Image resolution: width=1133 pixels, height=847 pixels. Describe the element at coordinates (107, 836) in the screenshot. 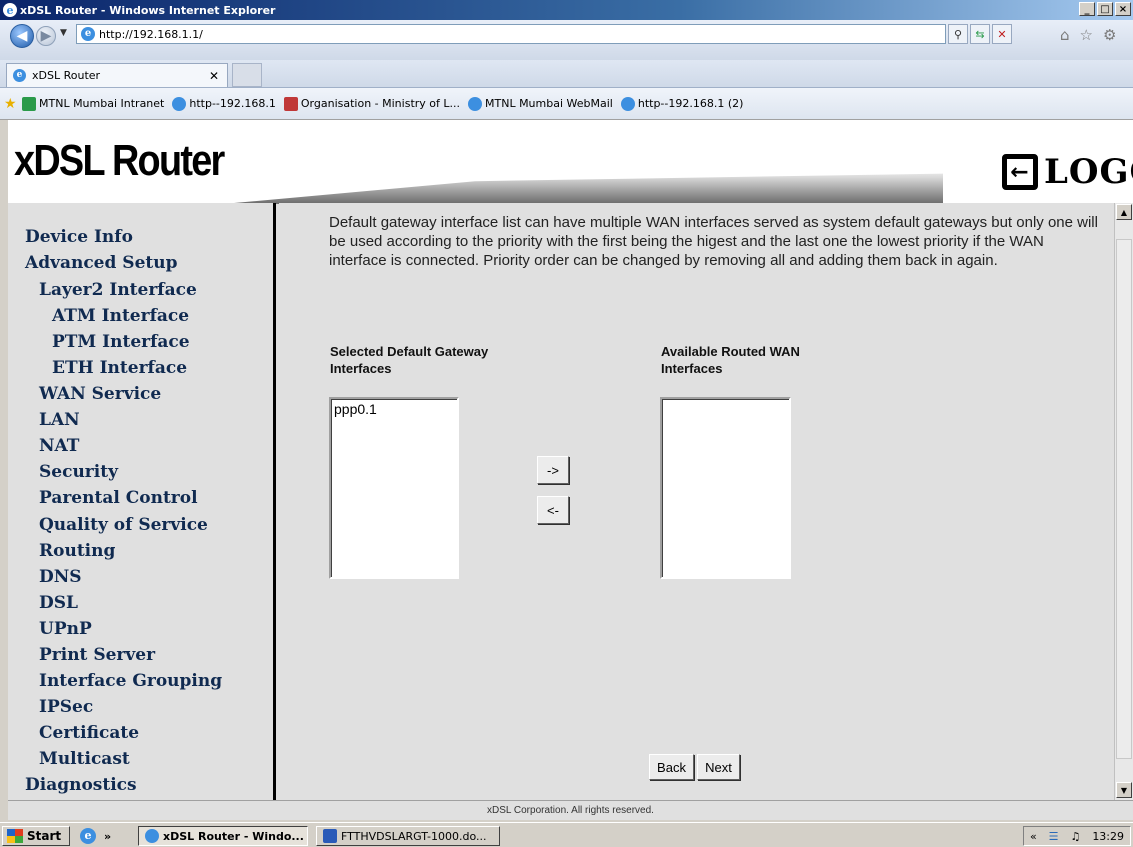

I see `quicklaunch-more-icon: »` at that location.